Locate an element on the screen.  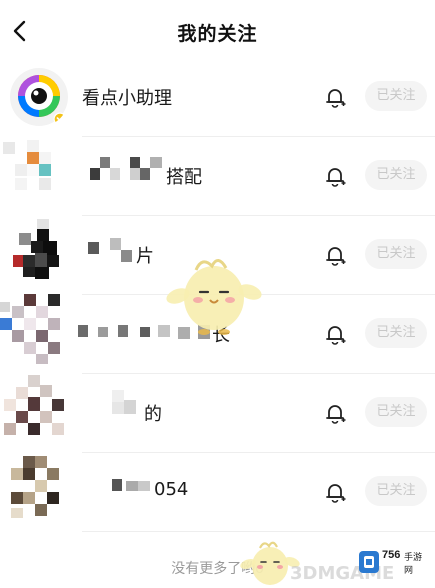
row-divider is located at coordinates (258, 531).